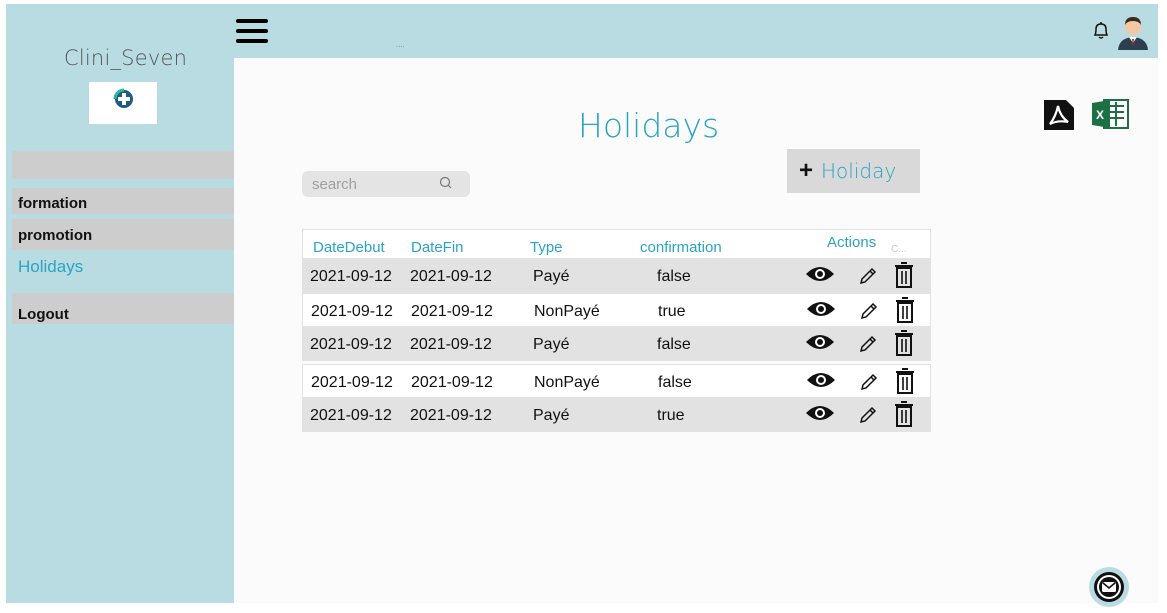 The image size is (1167, 613). I want to click on table-row: 2021-09-12 2021-09-12 Payé true, so click(616, 415).